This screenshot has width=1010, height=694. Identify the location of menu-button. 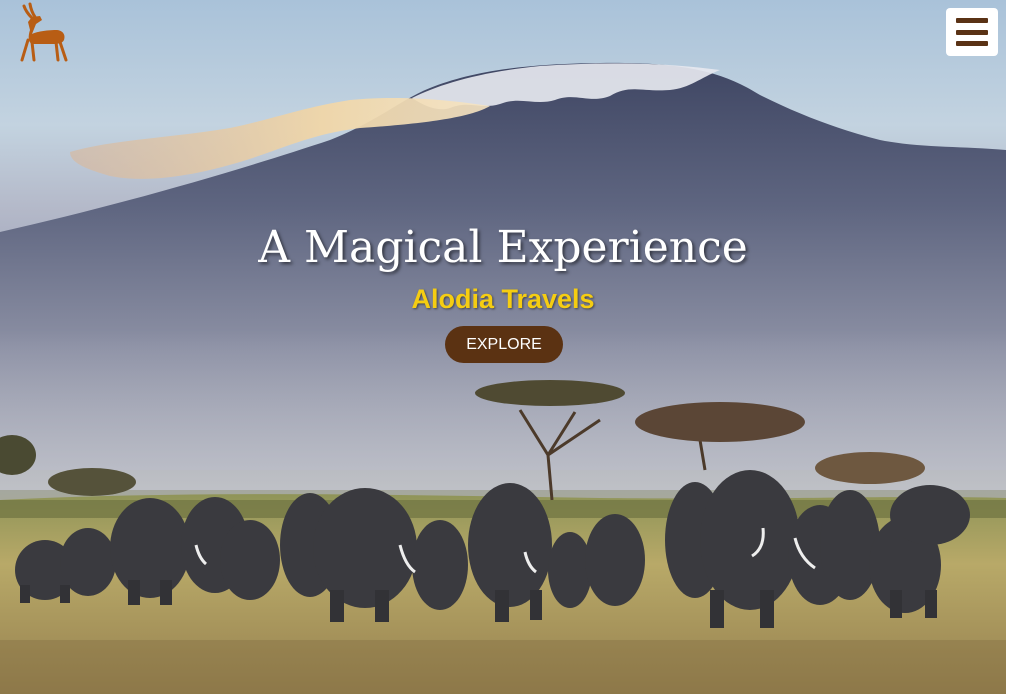
(972, 32).